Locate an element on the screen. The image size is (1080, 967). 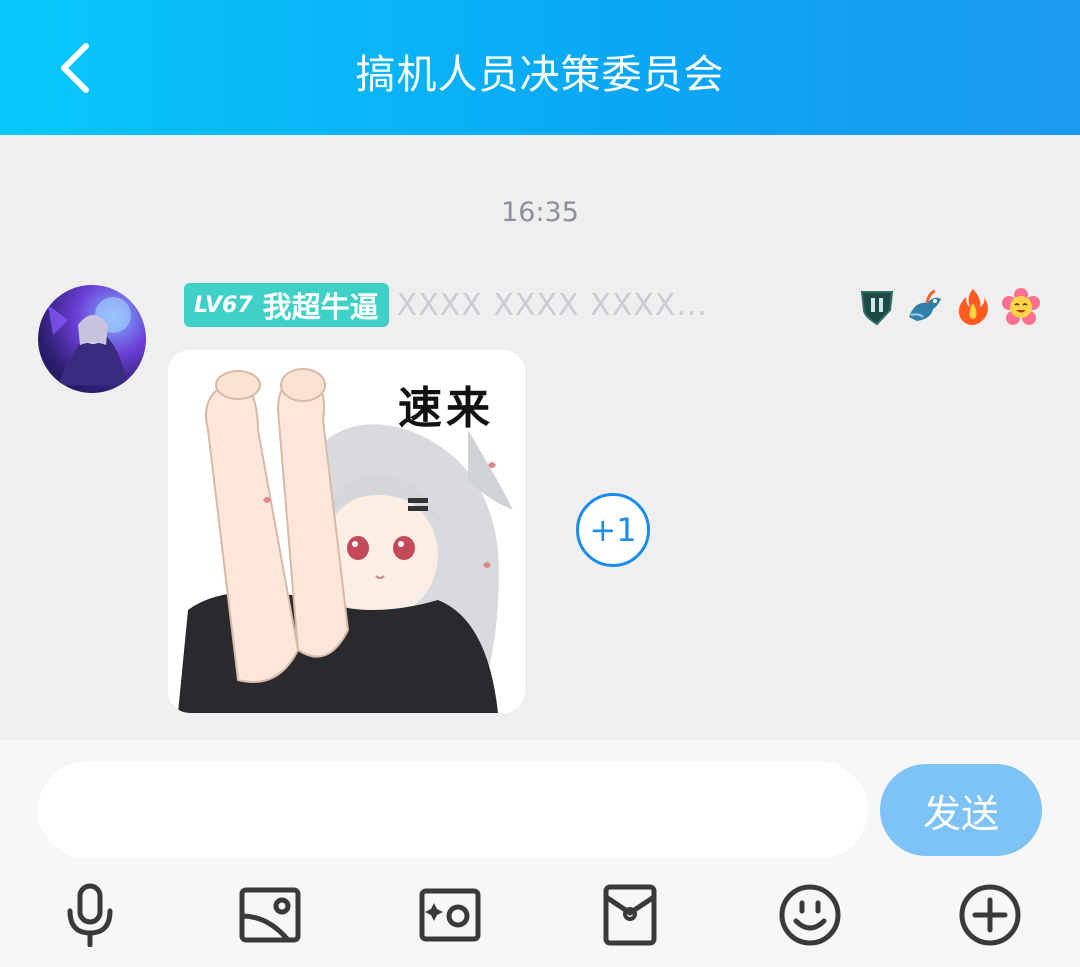
camera-icon is located at coordinates (450, 915).